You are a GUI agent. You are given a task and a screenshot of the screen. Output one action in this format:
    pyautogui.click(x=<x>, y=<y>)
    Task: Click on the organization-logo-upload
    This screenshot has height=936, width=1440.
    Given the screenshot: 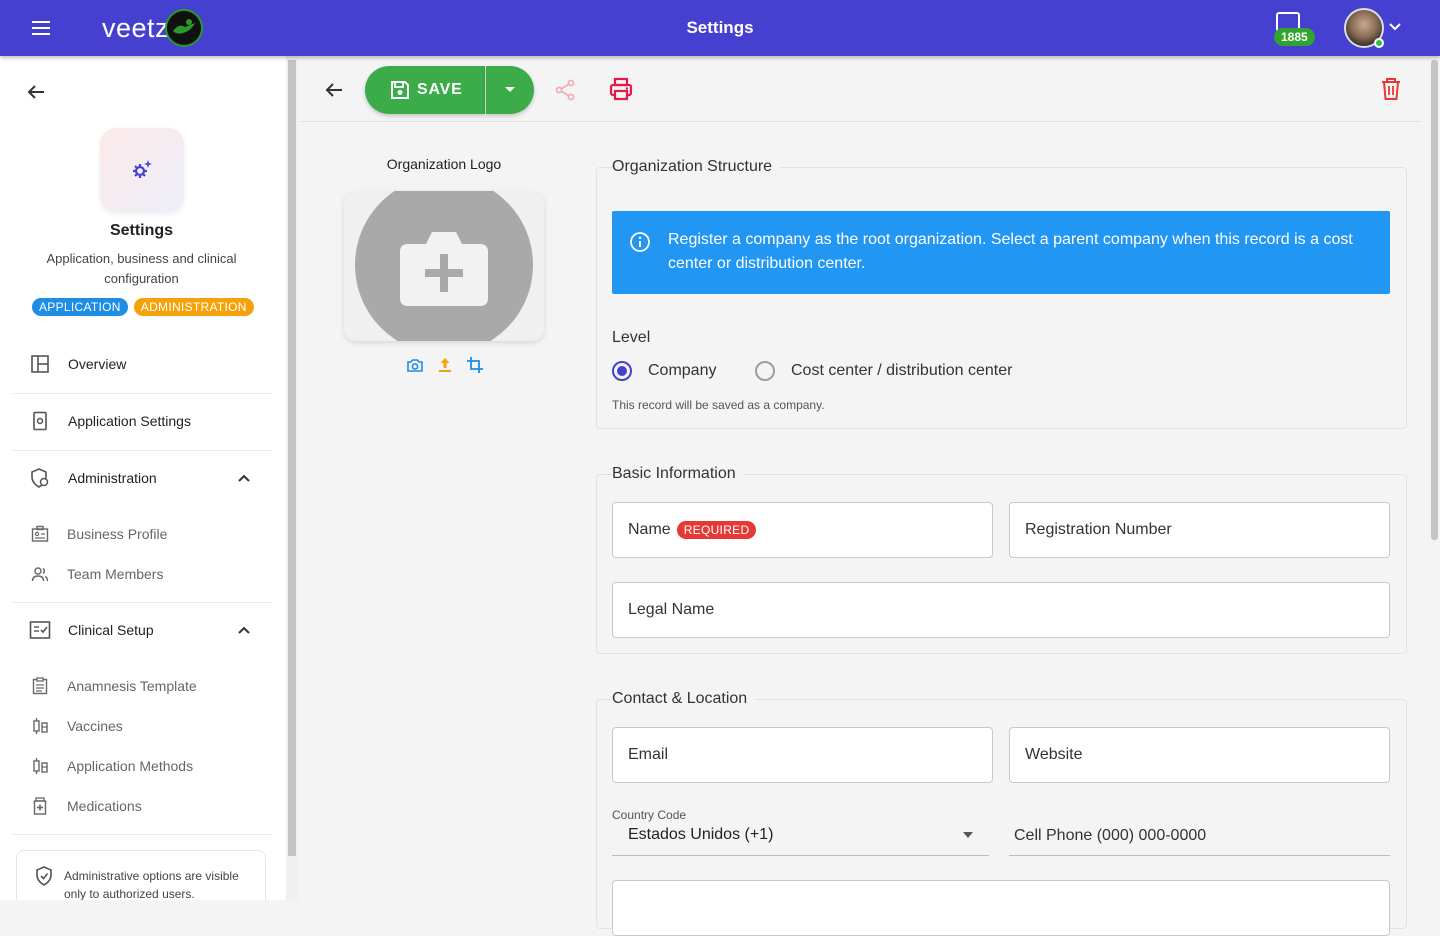 What is the action you would take?
    pyautogui.click(x=444, y=266)
    